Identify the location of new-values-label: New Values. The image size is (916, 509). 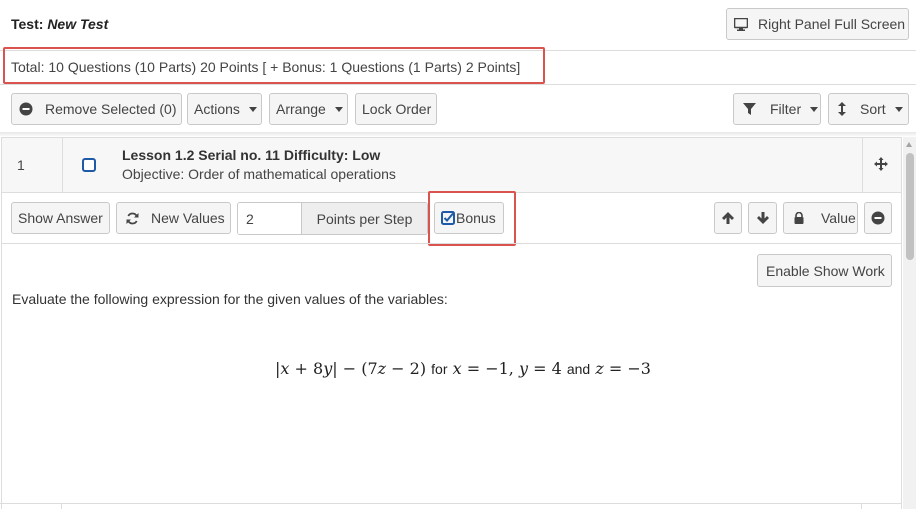
(188, 218).